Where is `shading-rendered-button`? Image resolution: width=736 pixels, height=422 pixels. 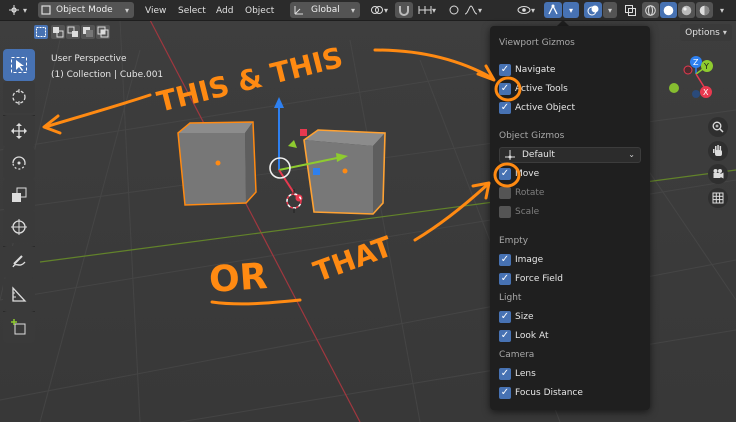
shading-rendered-button is located at coordinates (704, 10).